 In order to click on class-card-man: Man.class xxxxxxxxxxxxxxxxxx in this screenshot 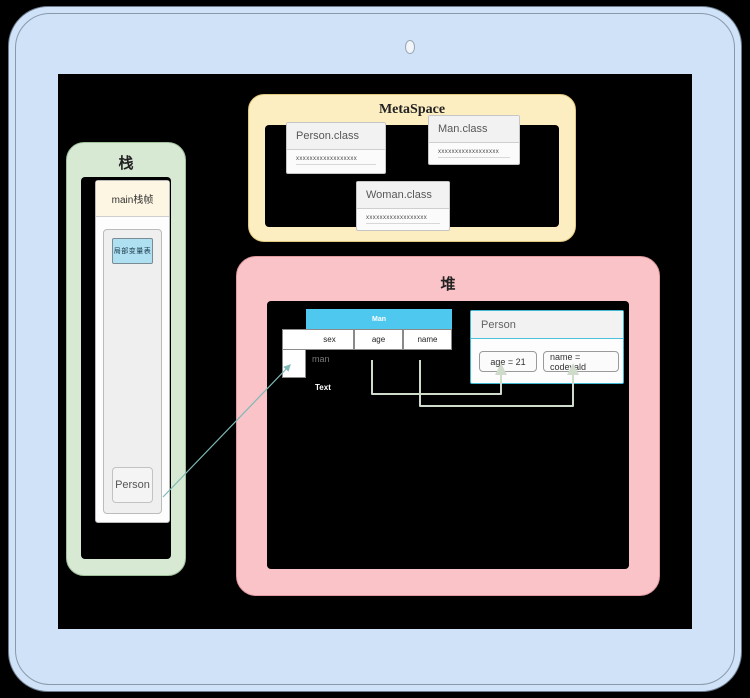, I will do `click(474, 140)`.